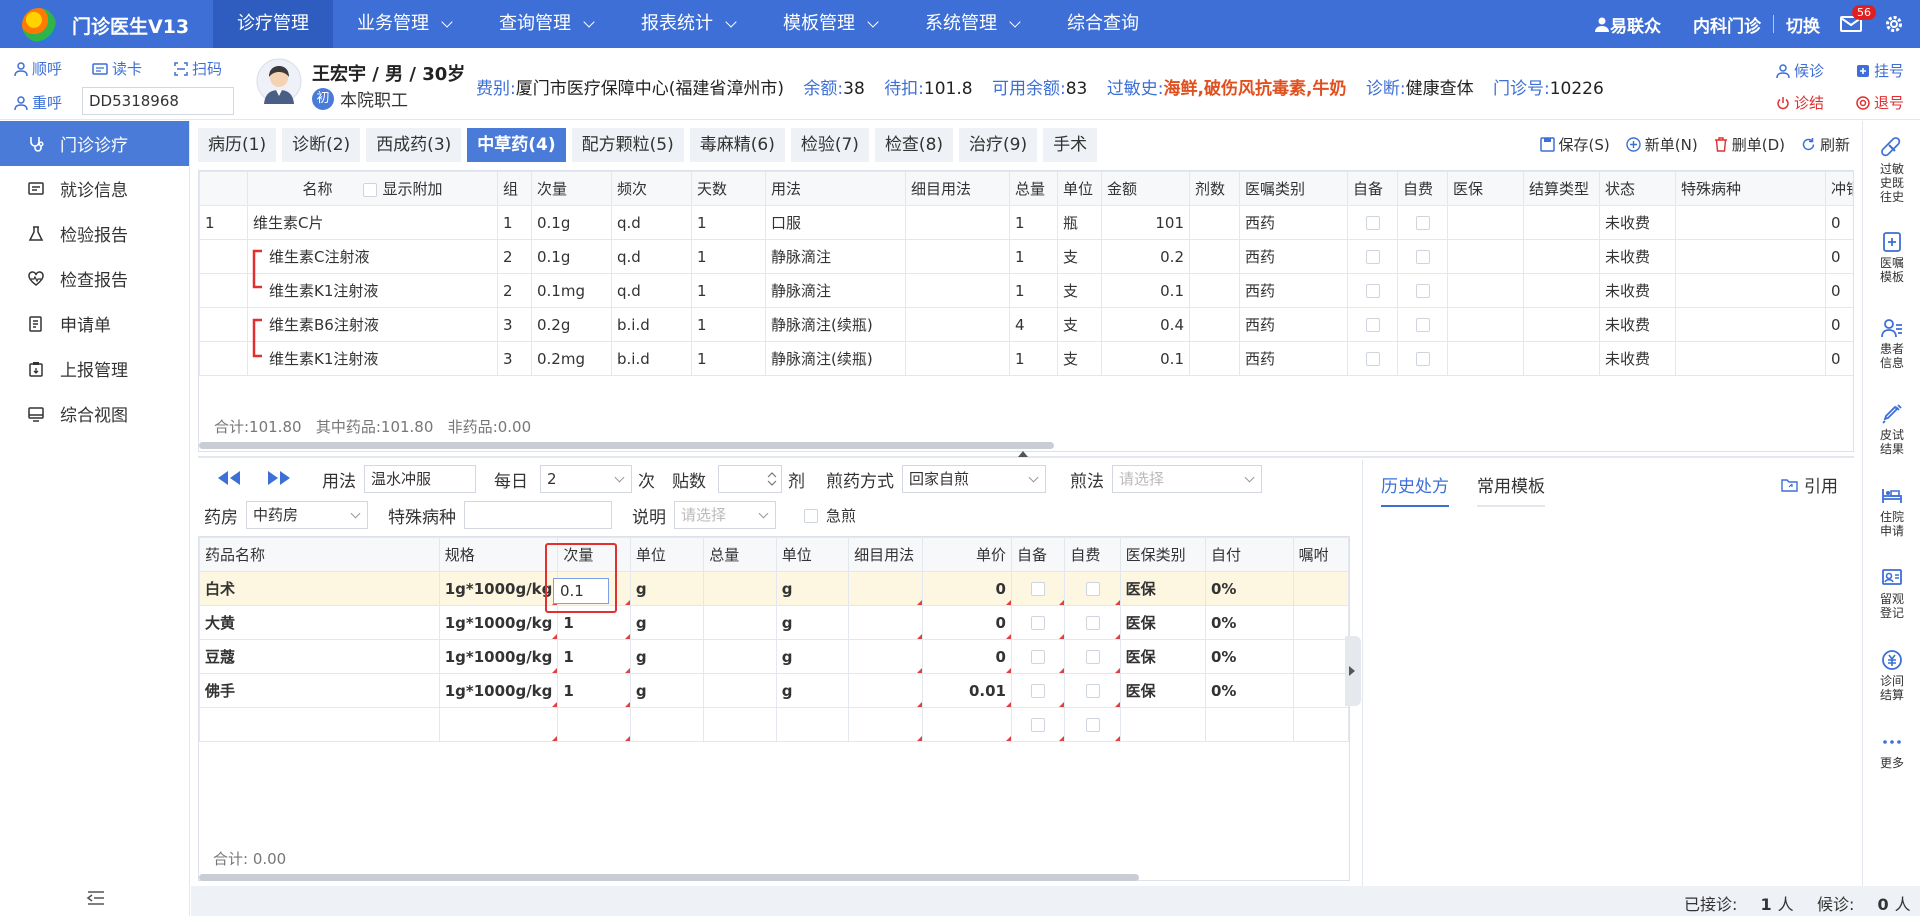 The image size is (1920, 916). Describe the element at coordinates (1858, 19) in the screenshot. I see `mail-button: 56` at that location.